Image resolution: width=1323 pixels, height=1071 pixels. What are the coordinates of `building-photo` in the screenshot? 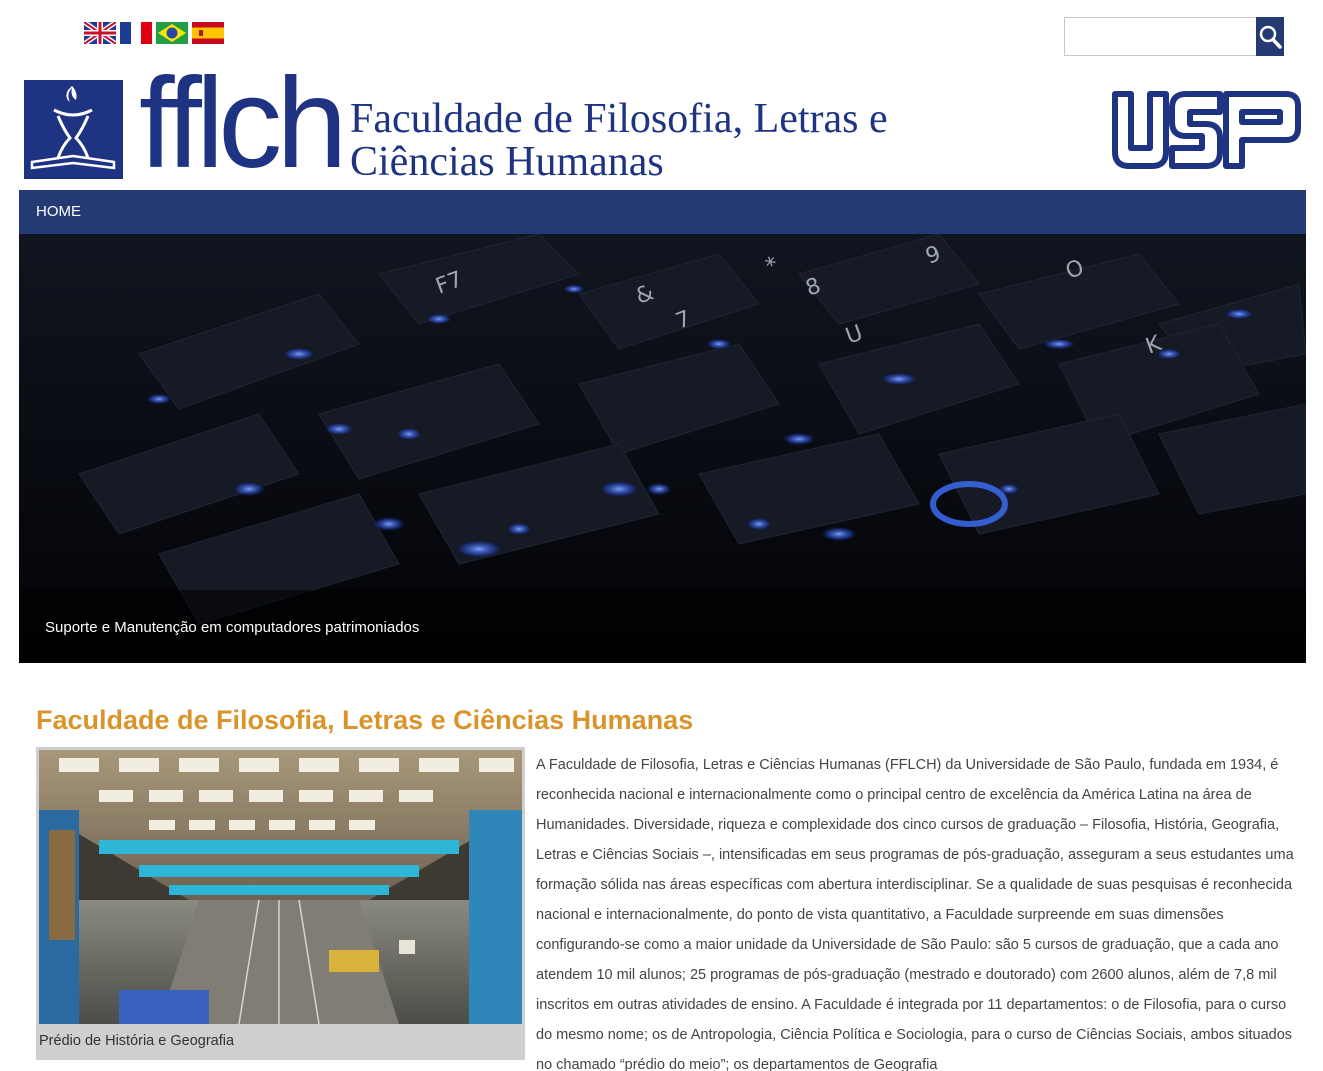 It's located at (280, 887).